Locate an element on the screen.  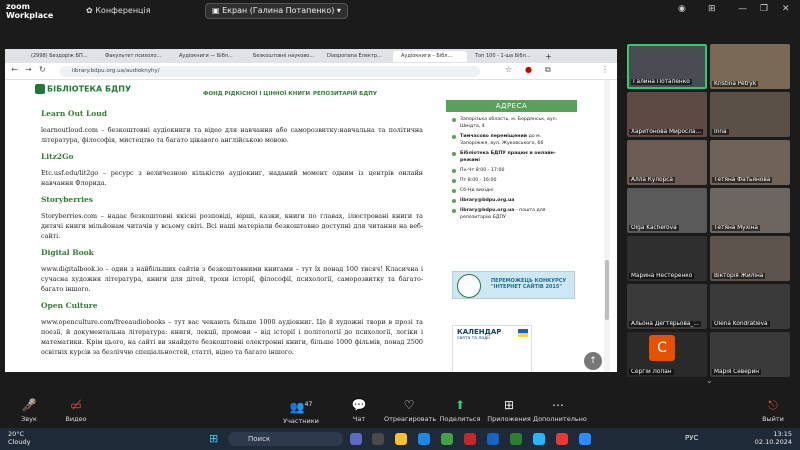
view-icon: ⊞ is located at coordinates (712, 9).